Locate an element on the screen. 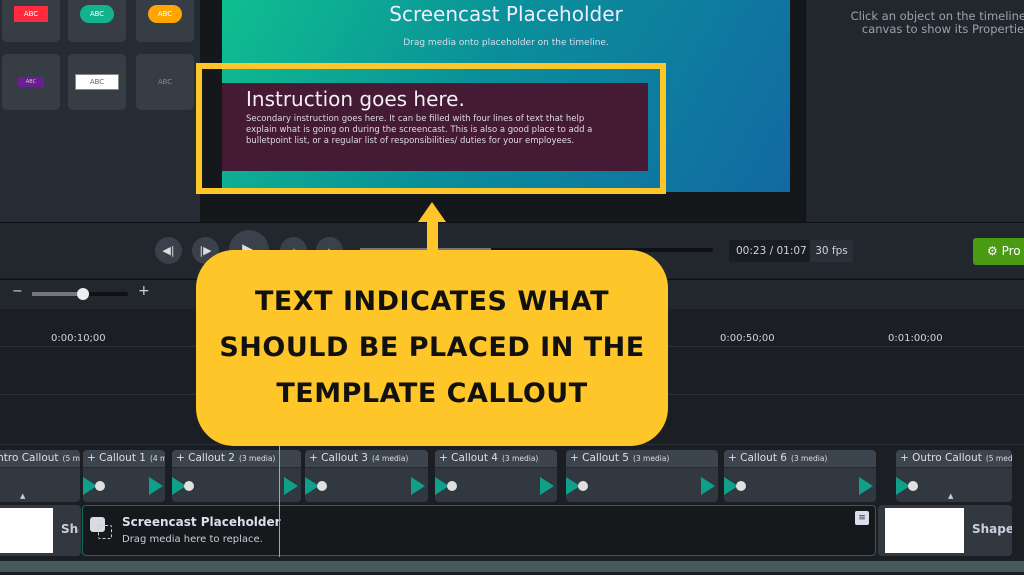 This screenshot has height=575, width=1024. callout-group-1: + Callout 1(4 media) is located at coordinates (124, 476).